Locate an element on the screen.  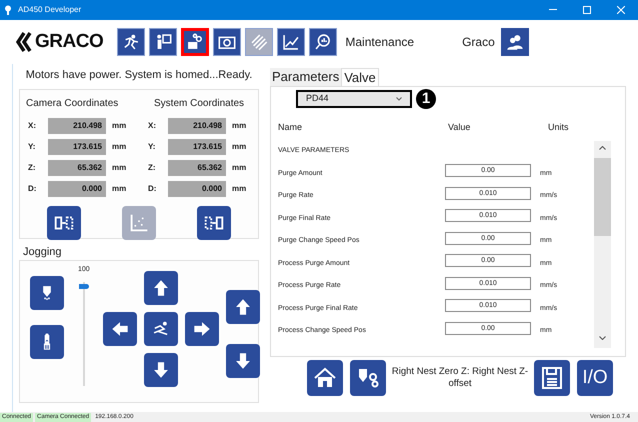
callout-number: 1 is located at coordinates (426, 99).